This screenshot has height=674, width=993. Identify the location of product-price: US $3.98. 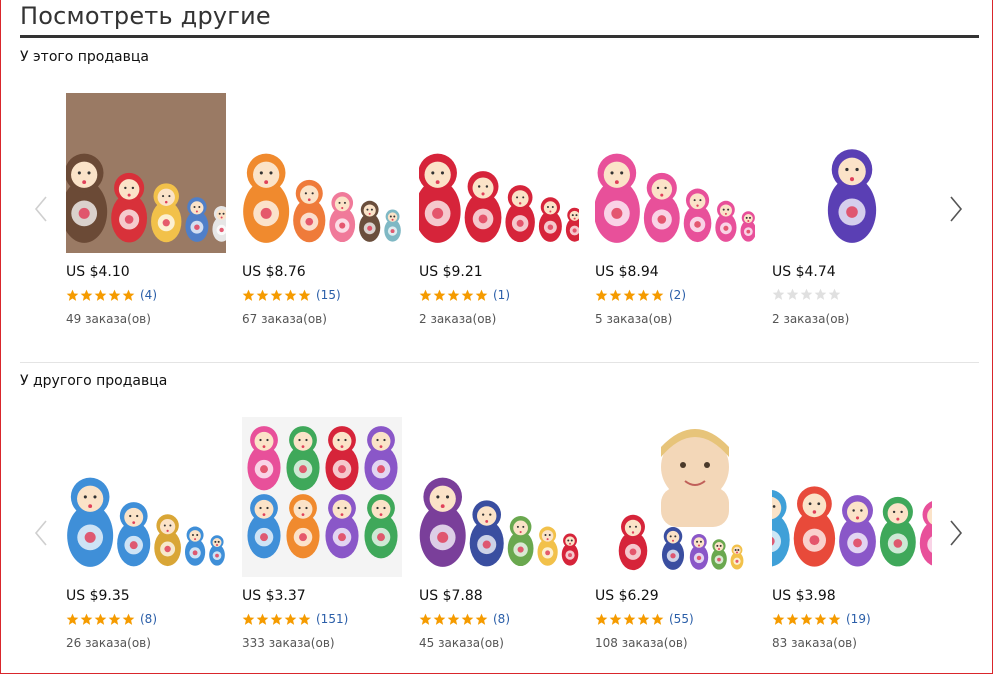
(804, 596).